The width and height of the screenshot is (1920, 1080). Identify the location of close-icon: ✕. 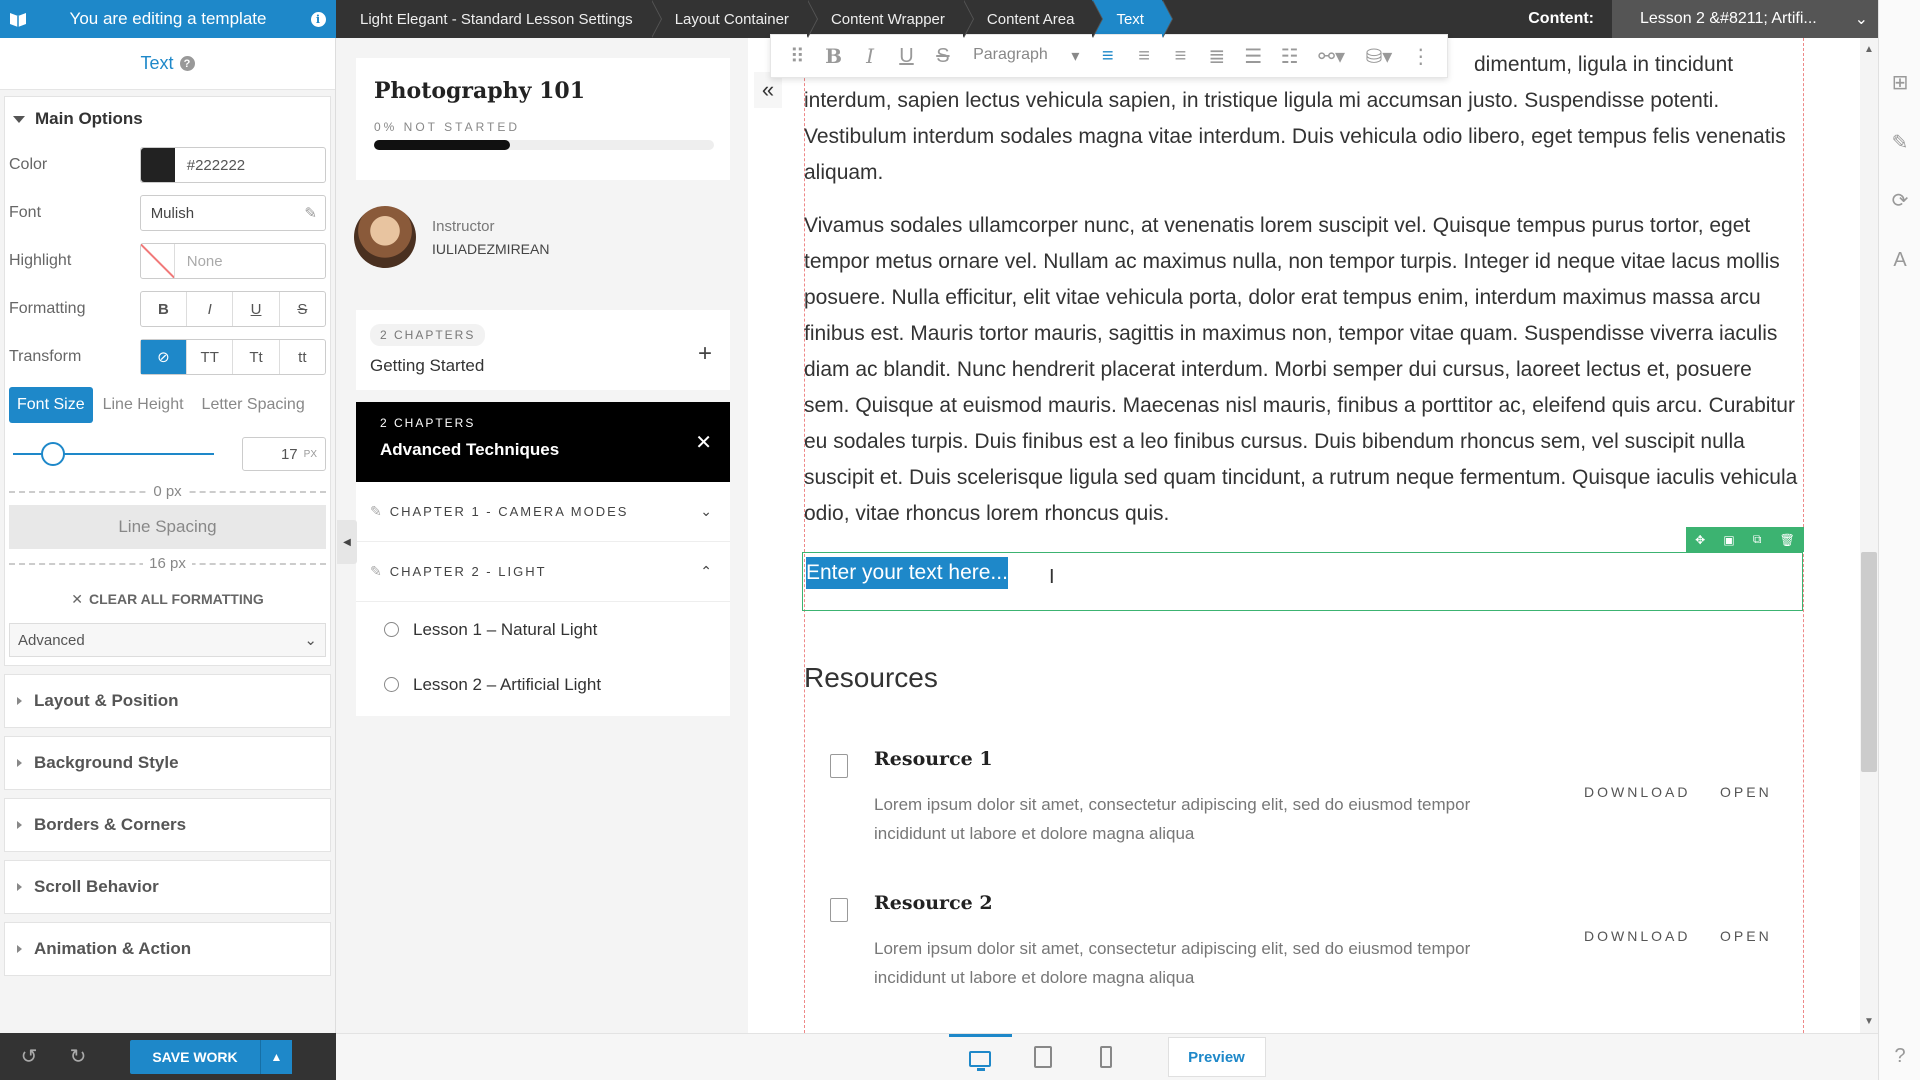
(703, 442).